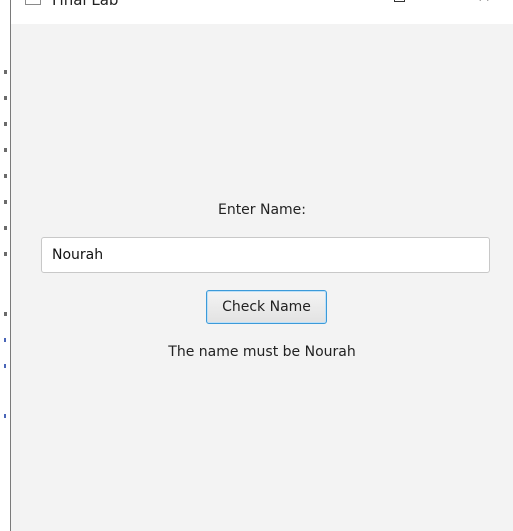  Describe the element at coordinates (262, 210) in the screenshot. I see `enter-name-label: Enter Name:` at that location.